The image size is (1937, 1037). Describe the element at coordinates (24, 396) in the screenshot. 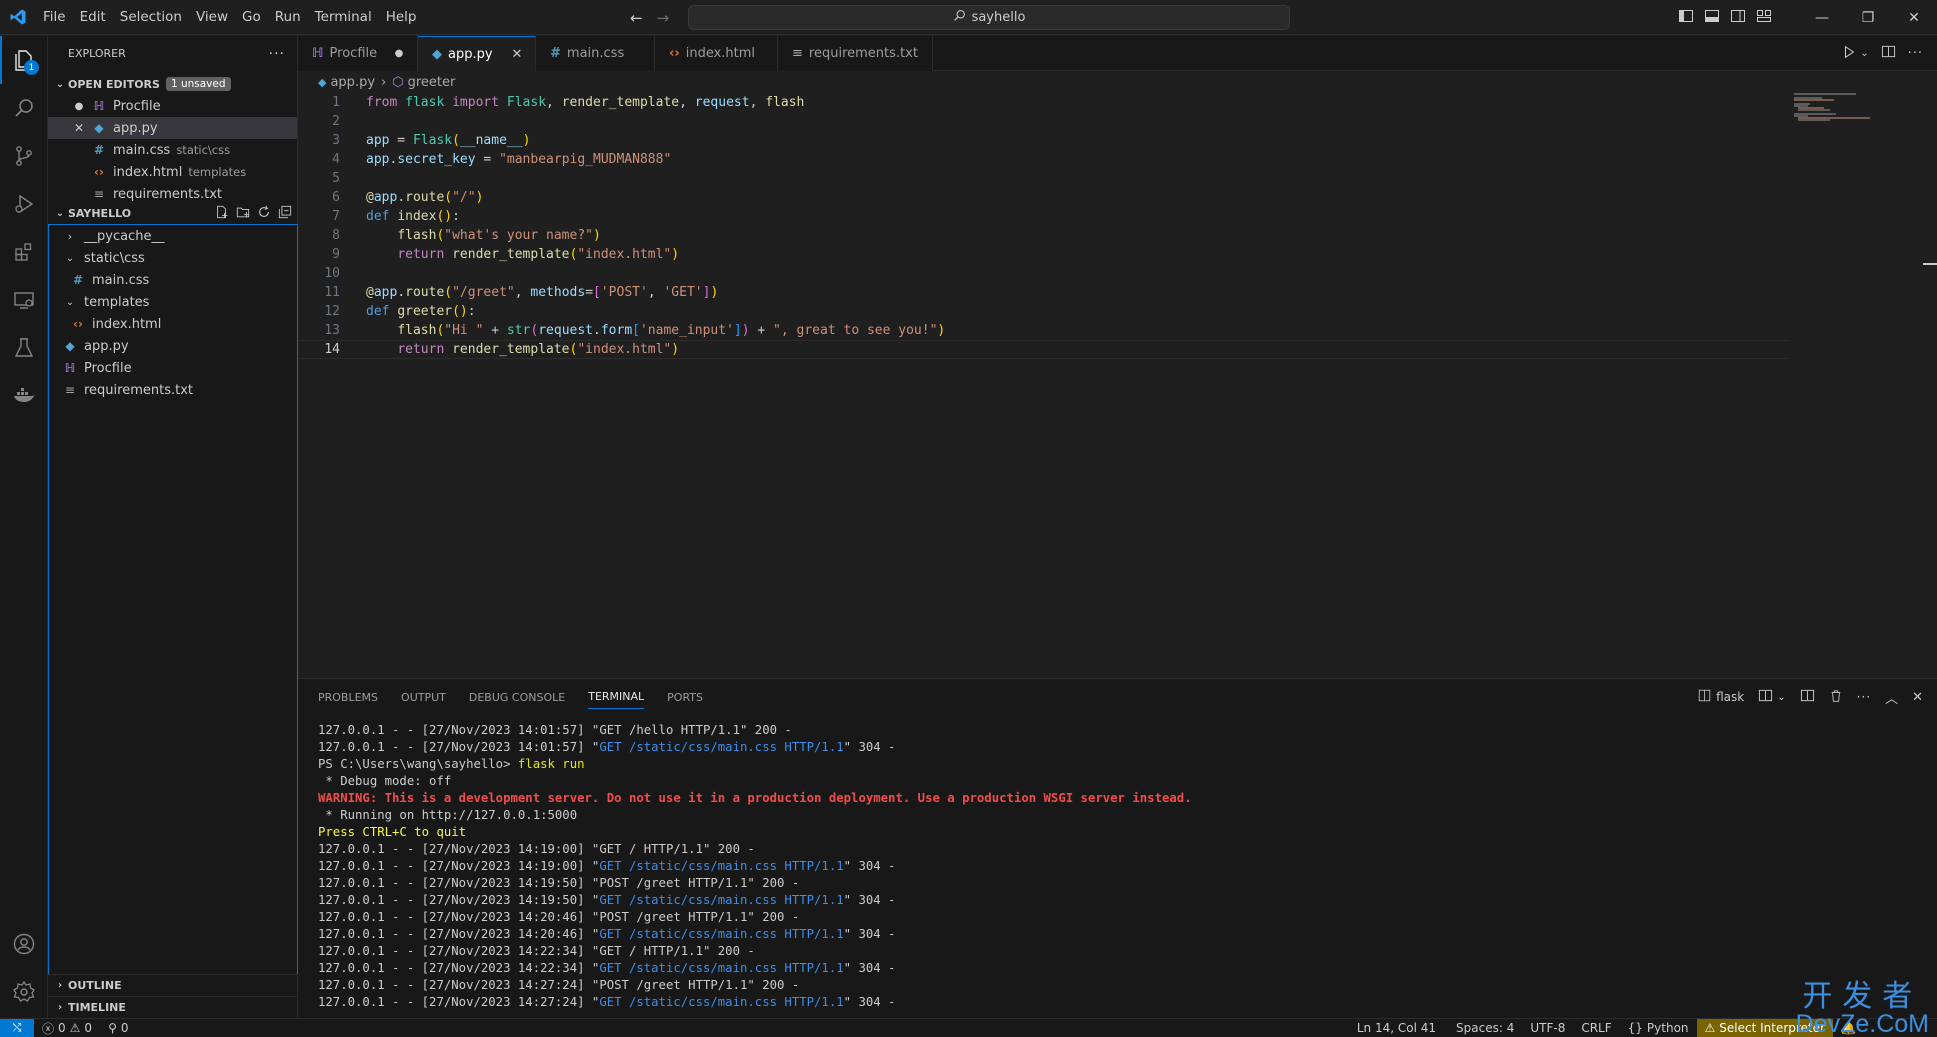

I see `docker-icon` at that location.